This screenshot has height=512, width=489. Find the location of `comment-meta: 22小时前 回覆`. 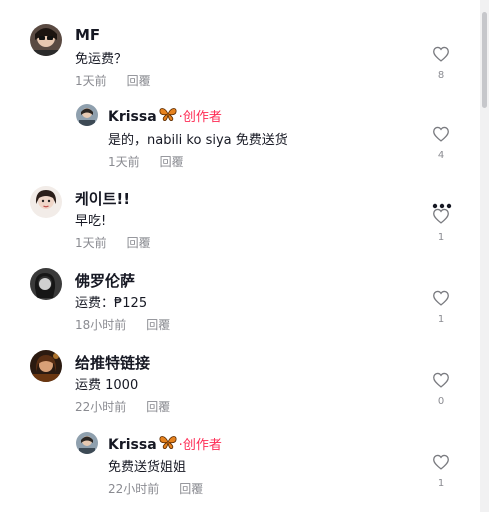

comment-meta: 22小时前 回覆 is located at coordinates (122, 406).